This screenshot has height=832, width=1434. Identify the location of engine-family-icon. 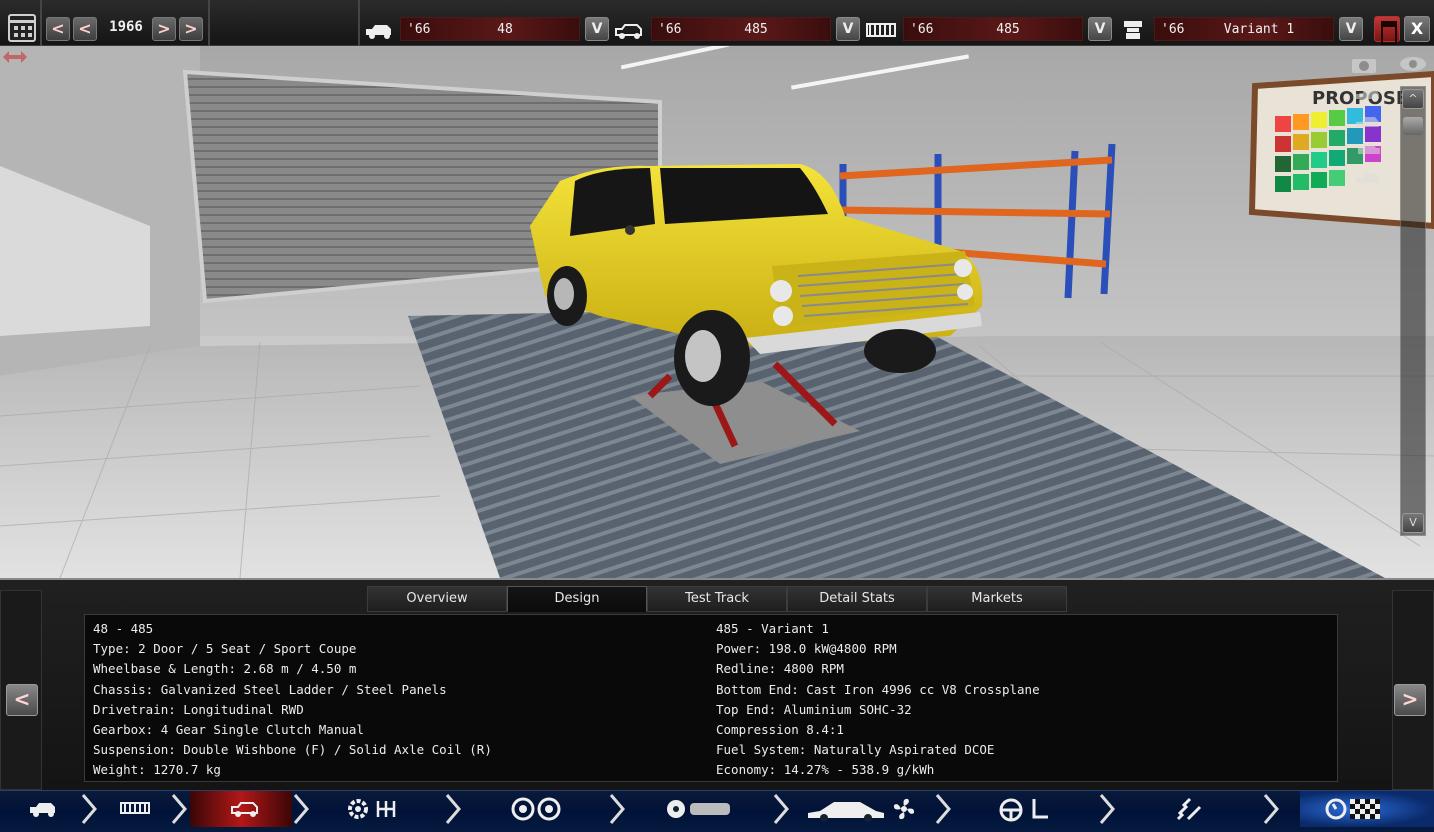
(881, 30).